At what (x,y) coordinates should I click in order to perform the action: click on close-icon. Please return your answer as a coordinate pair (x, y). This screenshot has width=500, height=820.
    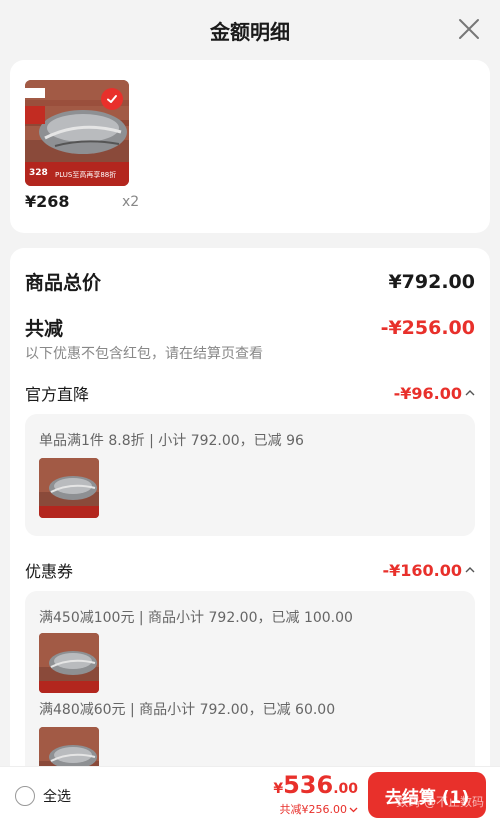
    Looking at the image, I should click on (469, 29).